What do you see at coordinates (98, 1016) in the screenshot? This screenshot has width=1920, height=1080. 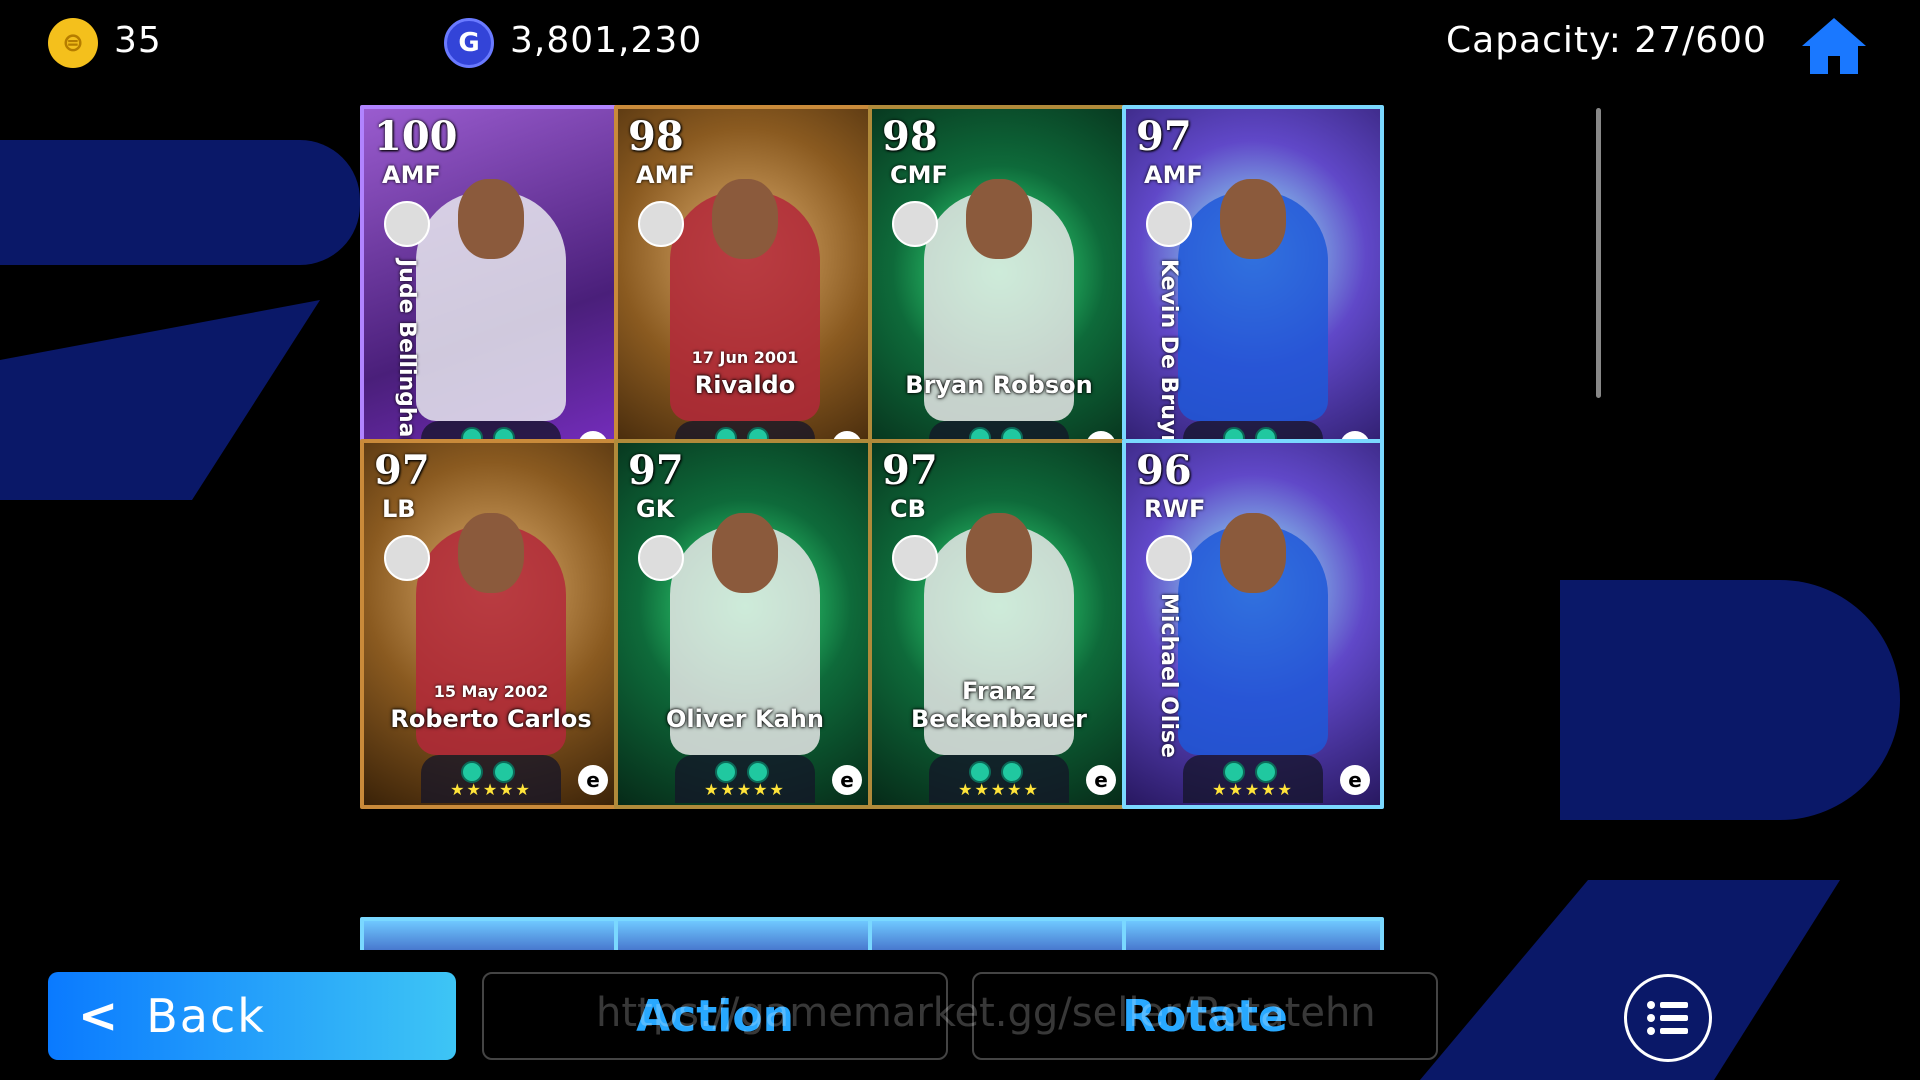 I see `chevron-left-icon: <` at bounding box center [98, 1016].